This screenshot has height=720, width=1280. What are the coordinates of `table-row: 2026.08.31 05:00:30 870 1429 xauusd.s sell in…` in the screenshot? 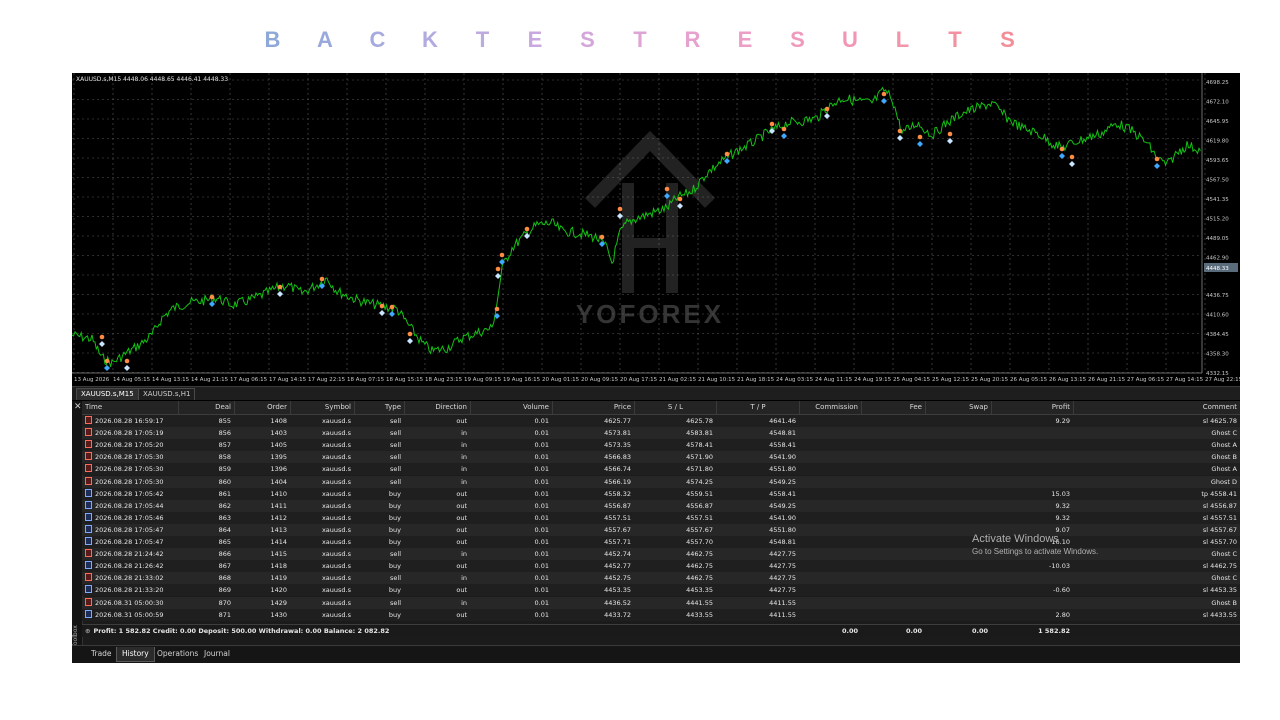 It's located at (661, 602).